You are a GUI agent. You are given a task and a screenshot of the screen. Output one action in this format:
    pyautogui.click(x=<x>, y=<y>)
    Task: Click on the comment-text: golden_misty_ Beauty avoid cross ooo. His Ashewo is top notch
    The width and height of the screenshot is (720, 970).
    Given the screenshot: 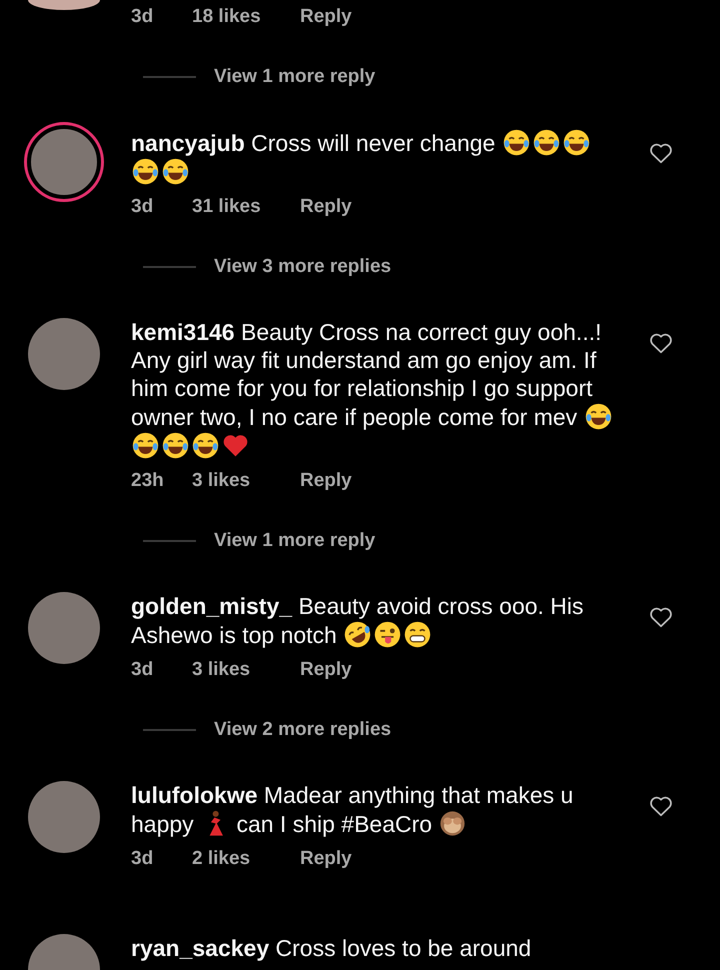 What is the action you would take?
    pyautogui.click(x=358, y=620)
    